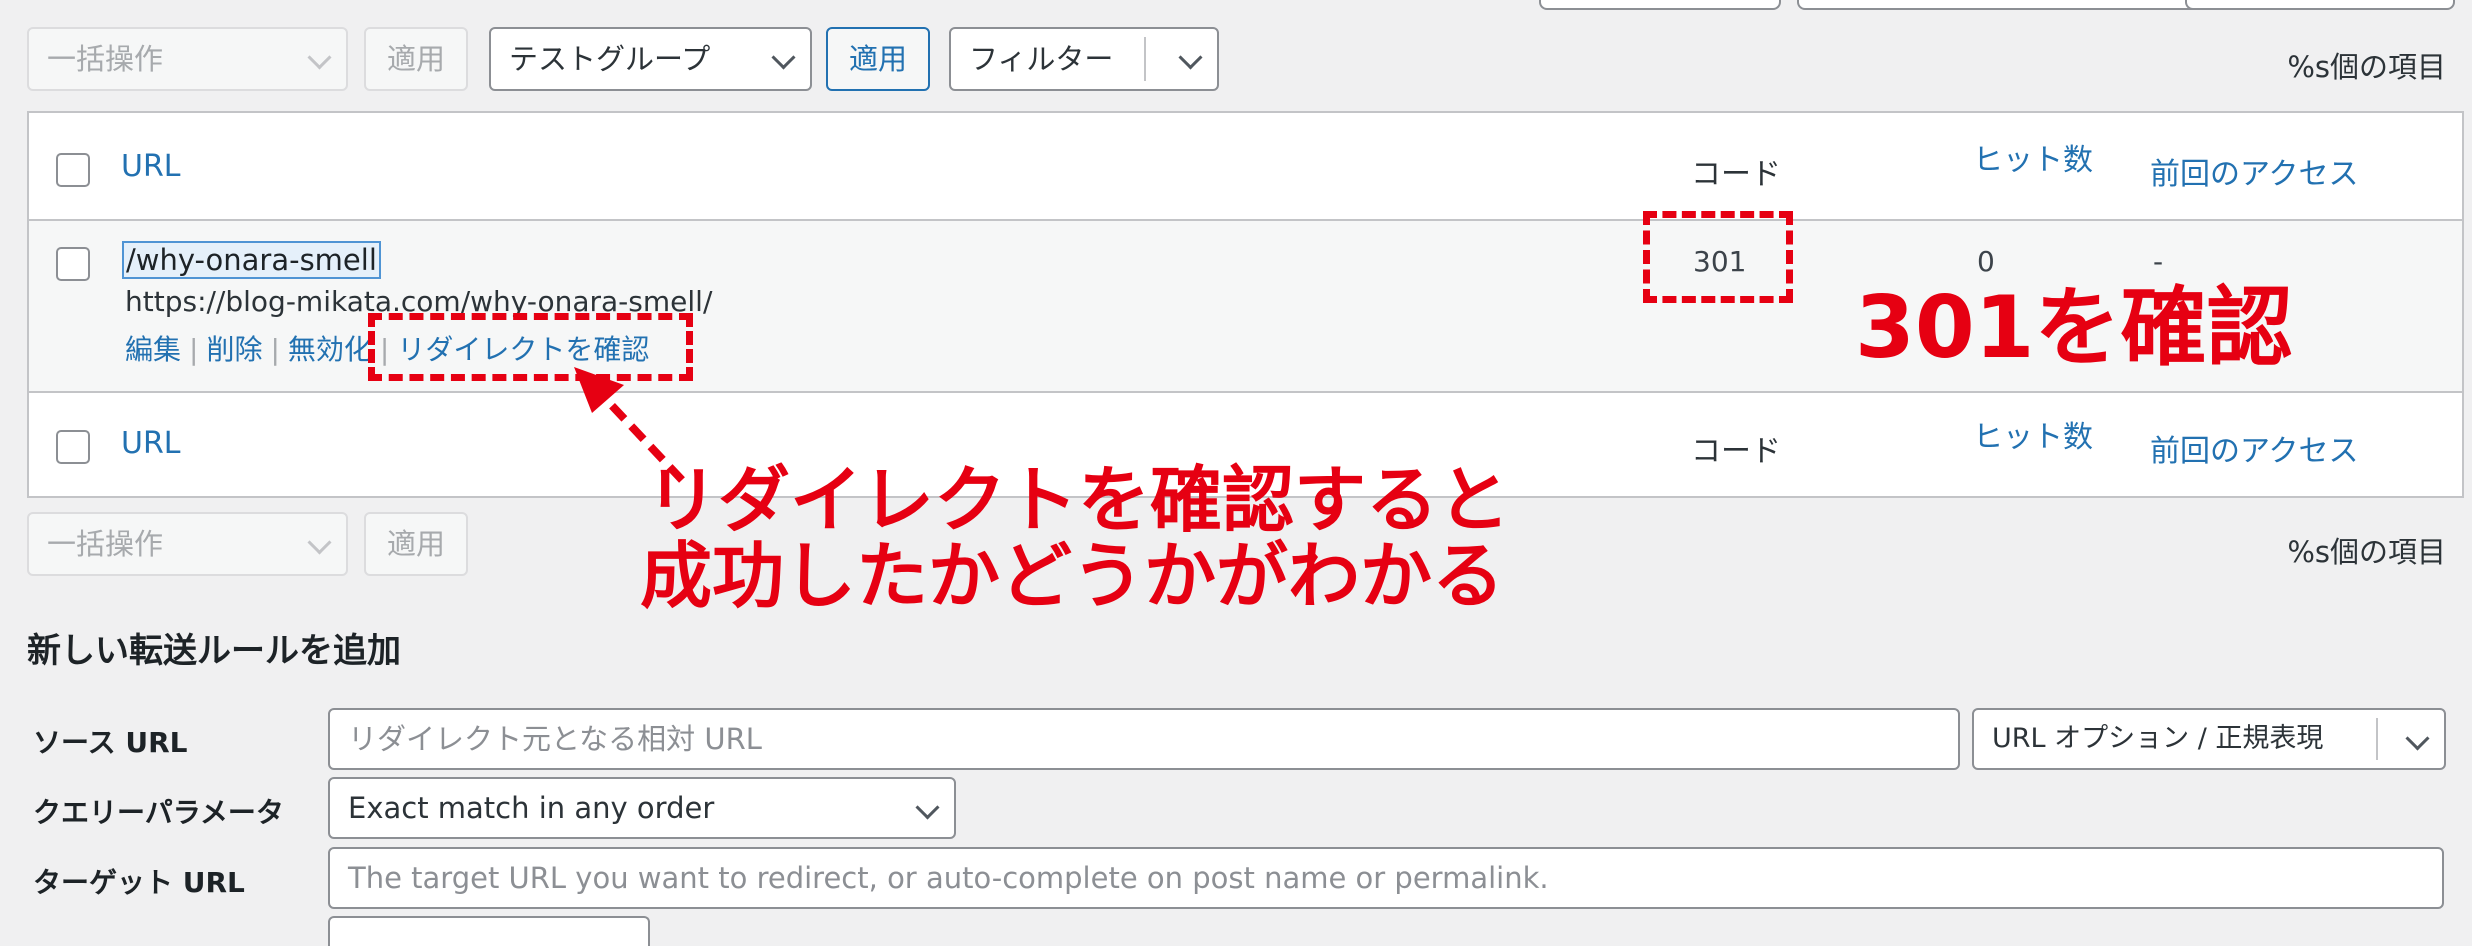  What do you see at coordinates (330, 349) in the screenshot?
I see `disable-link: 無効化` at bounding box center [330, 349].